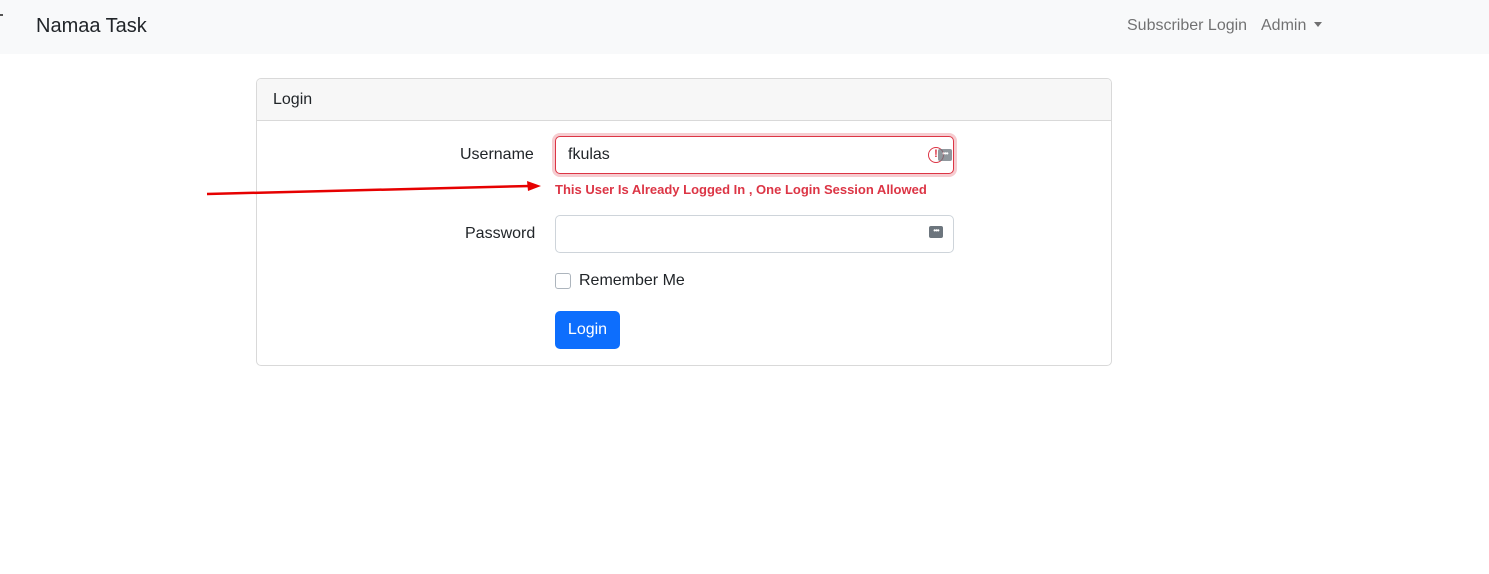 This screenshot has height=574, width=1489. Describe the element at coordinates (534, 186) in the screenshot. I see `annotation-arrow-head` at that location.